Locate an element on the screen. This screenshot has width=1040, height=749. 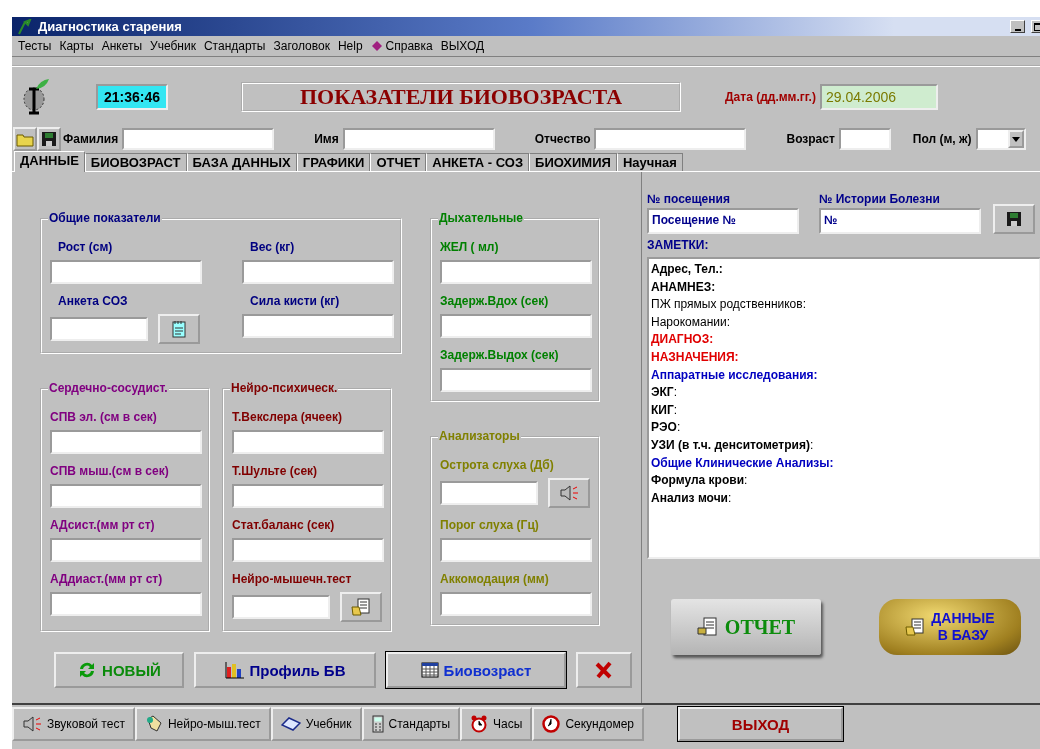
report-icon is located at coordinates (707, 627).